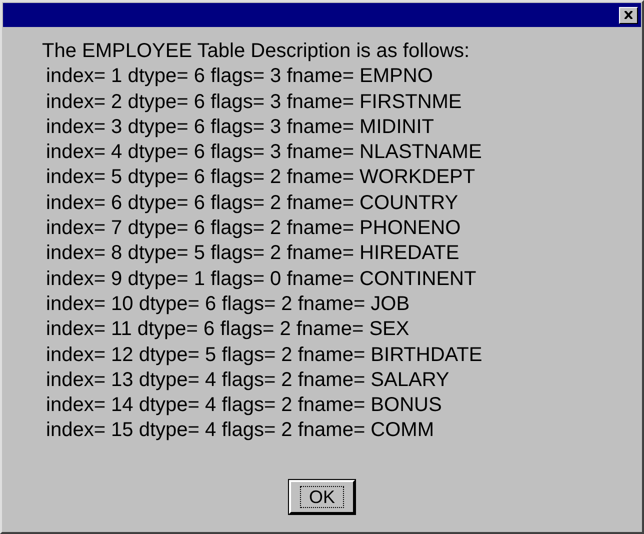  Describe the element at coordinates (256, 51) in the screenshot. I see `description-heading: The EMPLOYEE Table Description is as follows:` at that location.